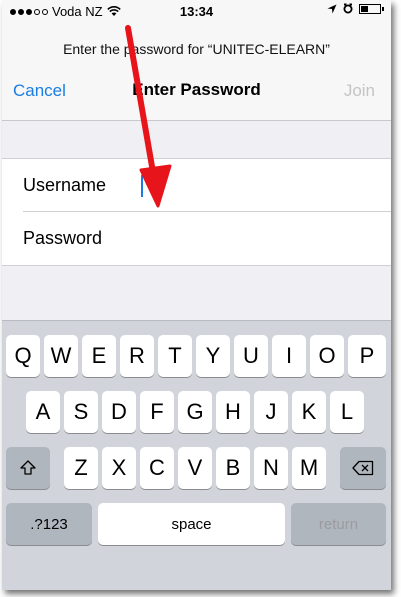 This screenshot has height=597, width=401. What do you see at coordinates (119, 412) in the screenshot?
I see `key-d: D` at bounding box center [119, 412].